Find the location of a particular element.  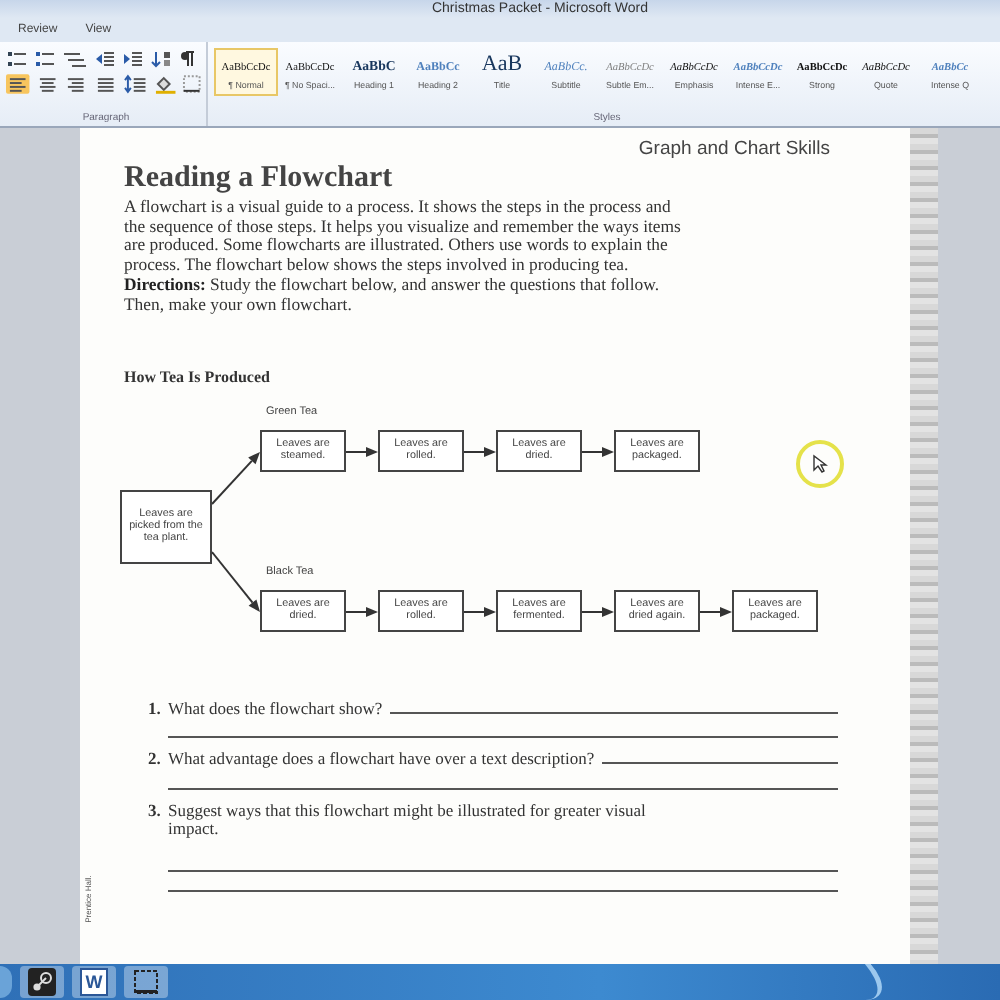

paint-bucket-icon is located at coordinates (165, 84).